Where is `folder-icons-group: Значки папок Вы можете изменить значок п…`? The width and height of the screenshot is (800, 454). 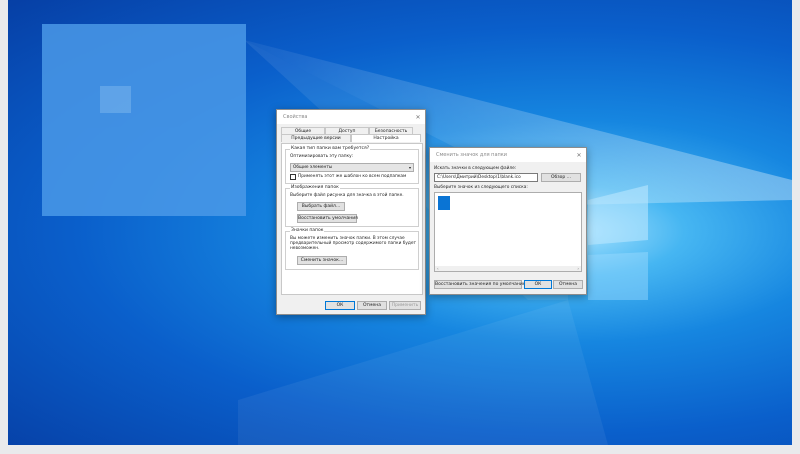
folder-icons-group: Значки папок Вы можете изменить значок п… is located at coordinates (352, 249).